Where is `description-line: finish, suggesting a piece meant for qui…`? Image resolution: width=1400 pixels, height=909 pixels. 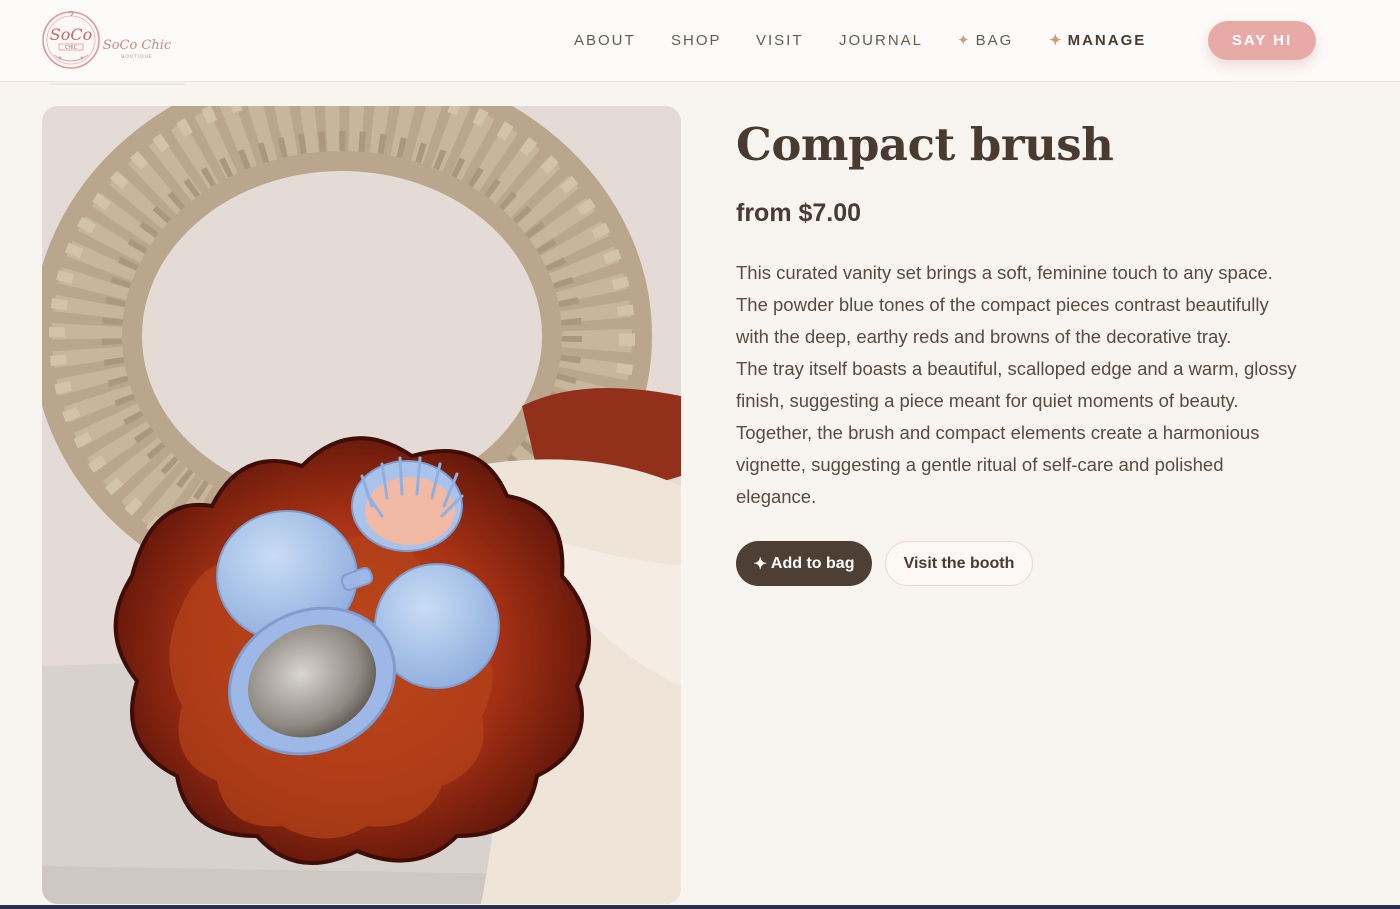 description-line: finish, suggesting a piece meant for qui… is located at coordinates (987, 400).